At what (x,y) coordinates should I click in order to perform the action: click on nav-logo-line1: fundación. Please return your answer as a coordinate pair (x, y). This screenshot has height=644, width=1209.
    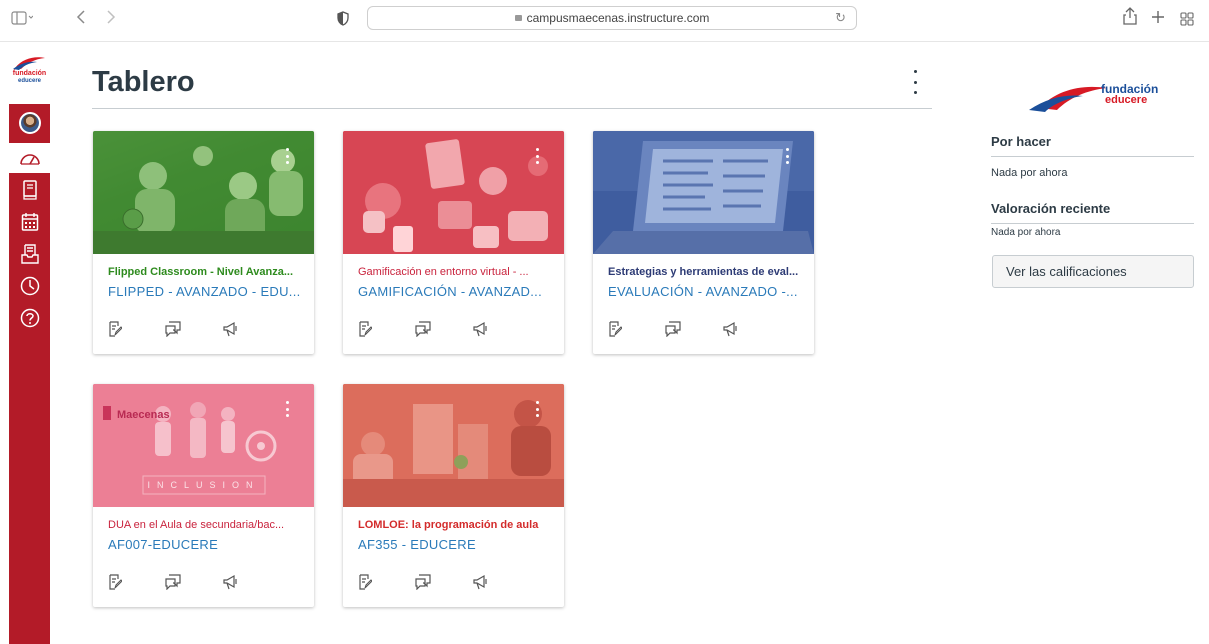
    Looking at the image, I should click on (29, 73).